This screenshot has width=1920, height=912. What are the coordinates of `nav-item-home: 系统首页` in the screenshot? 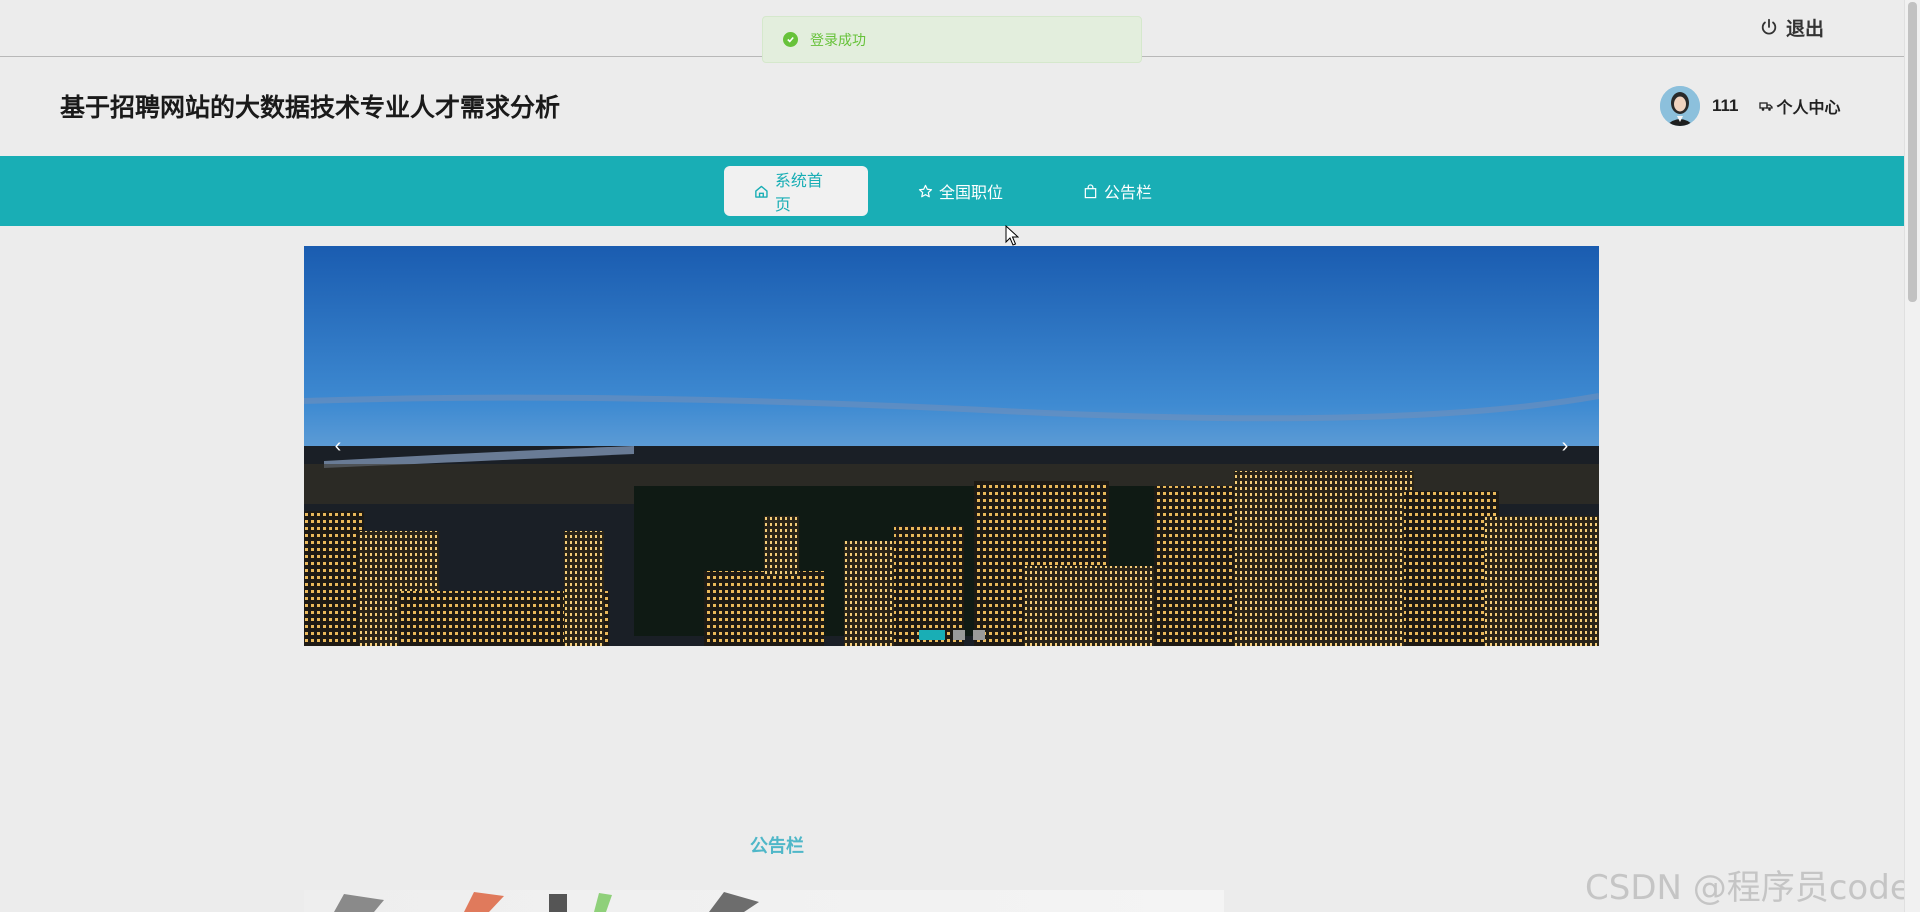 It's located at (796, 191).